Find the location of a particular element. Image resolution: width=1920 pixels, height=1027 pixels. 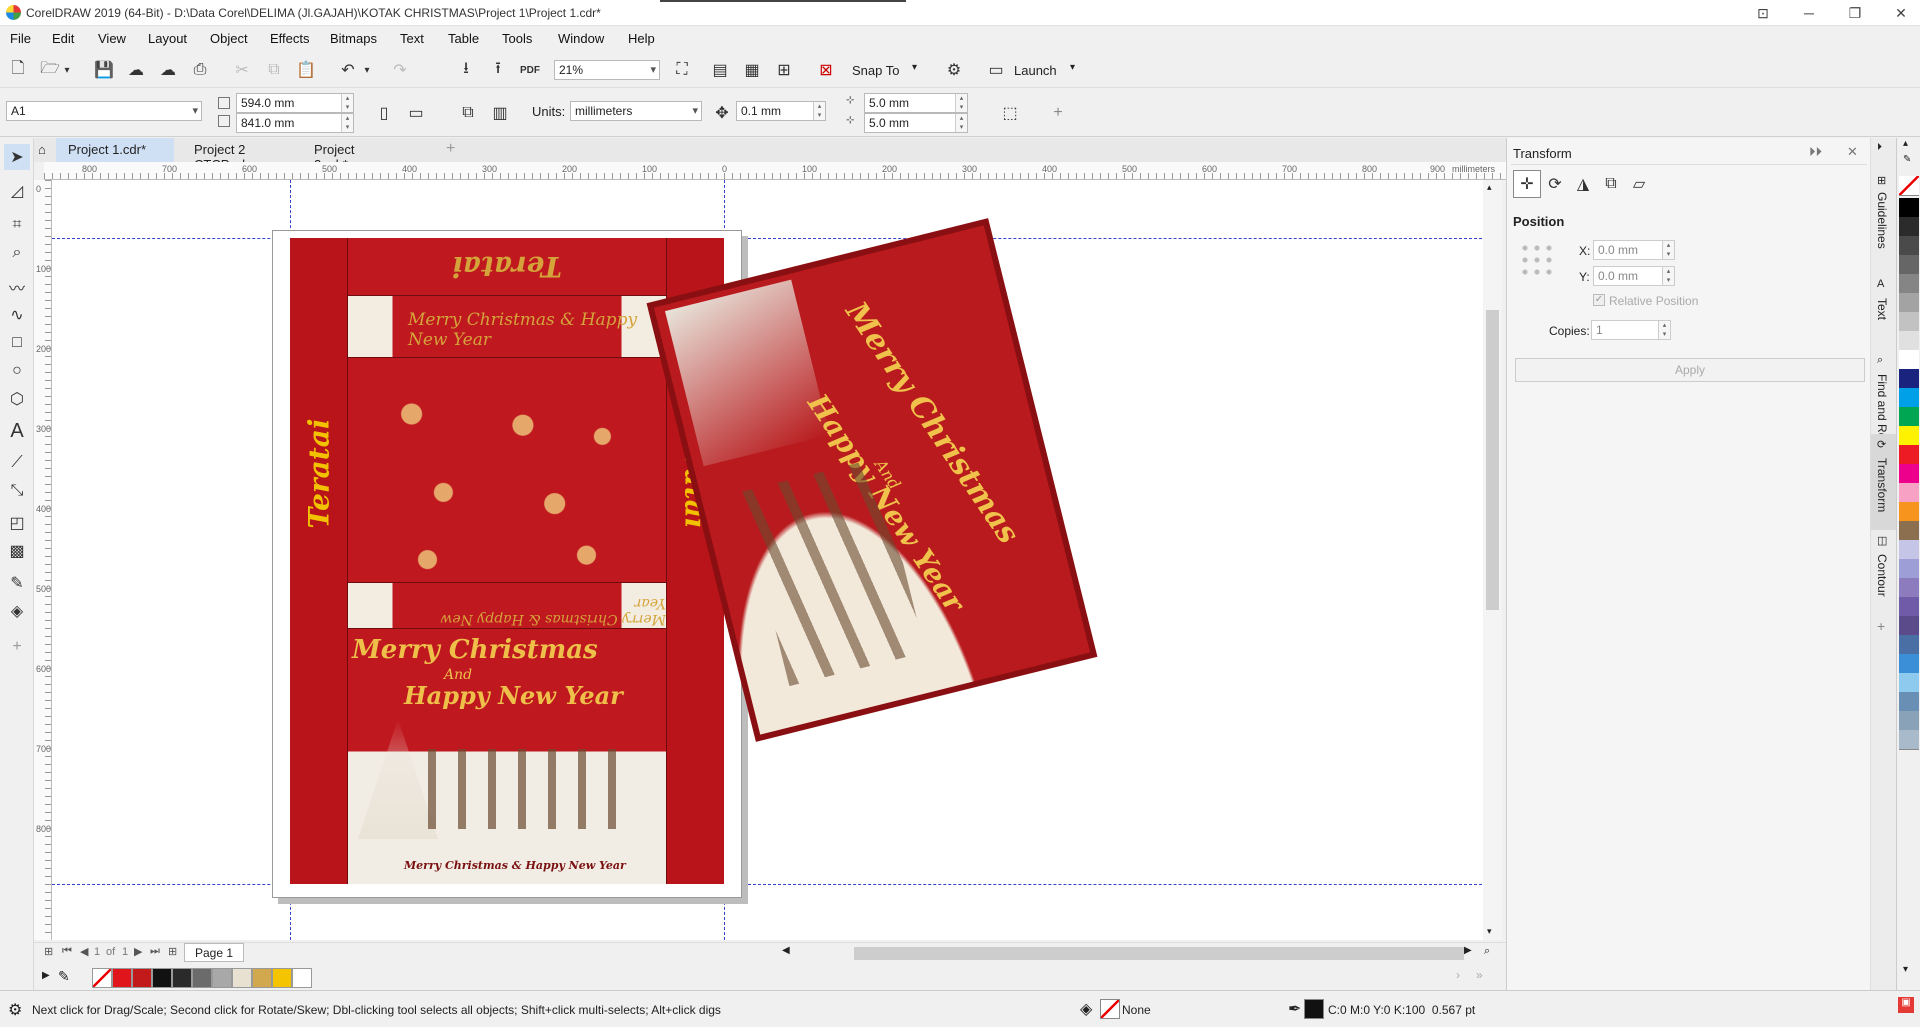

scroll-left-icon: ◀ is located at coordinates (786, 950).